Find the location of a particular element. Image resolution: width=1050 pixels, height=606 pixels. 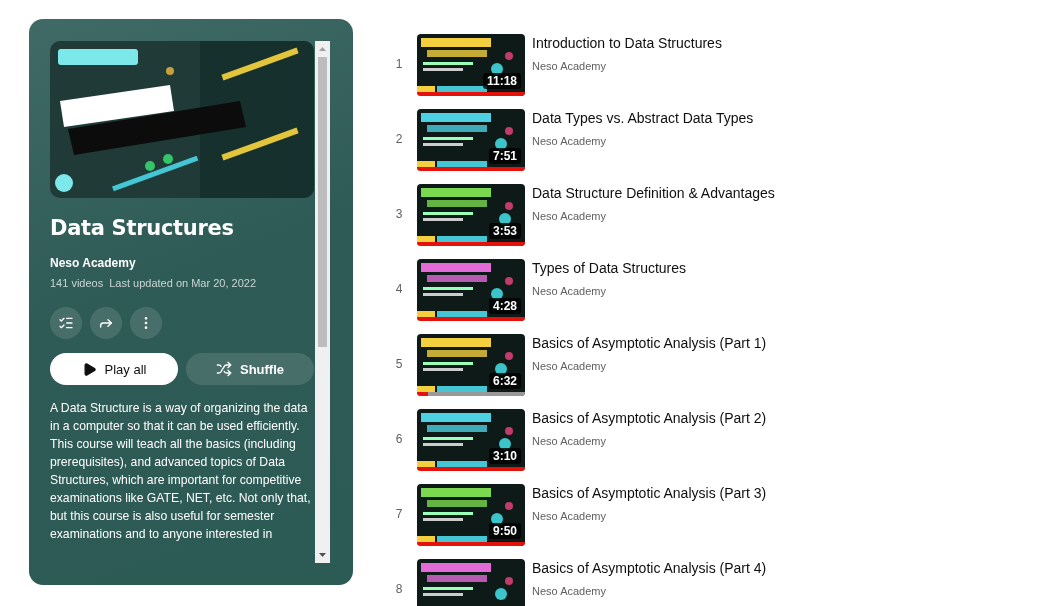

video-index: 1 is located at coordinates (399, 64).